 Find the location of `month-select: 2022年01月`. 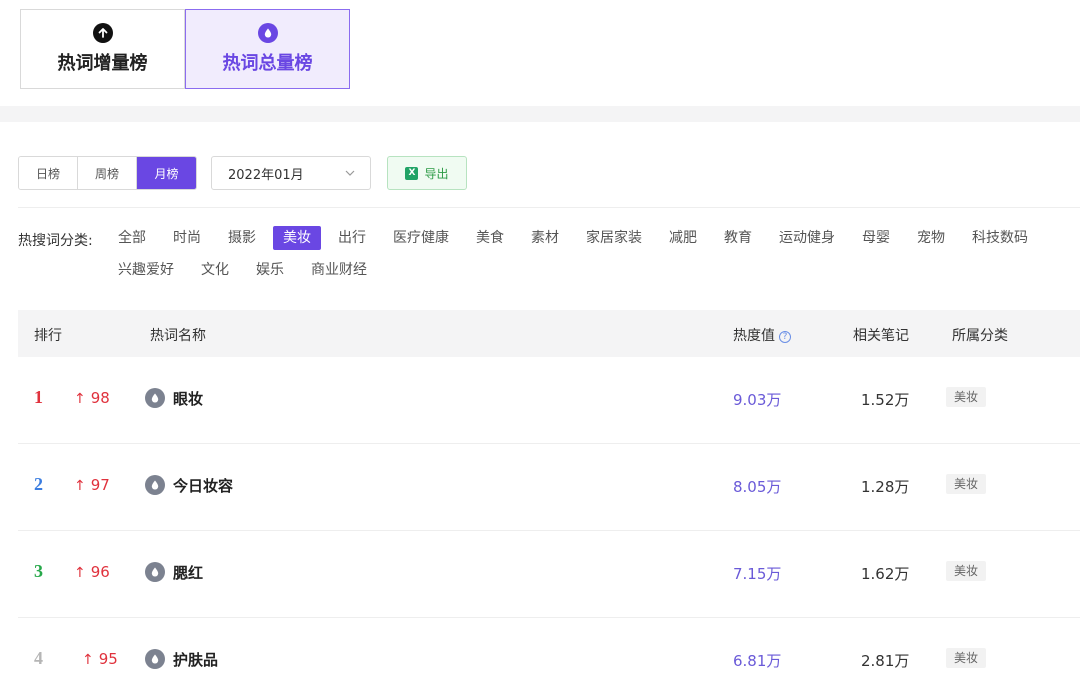

month-select: 2022年01月 is located at coordinates (291, 173).